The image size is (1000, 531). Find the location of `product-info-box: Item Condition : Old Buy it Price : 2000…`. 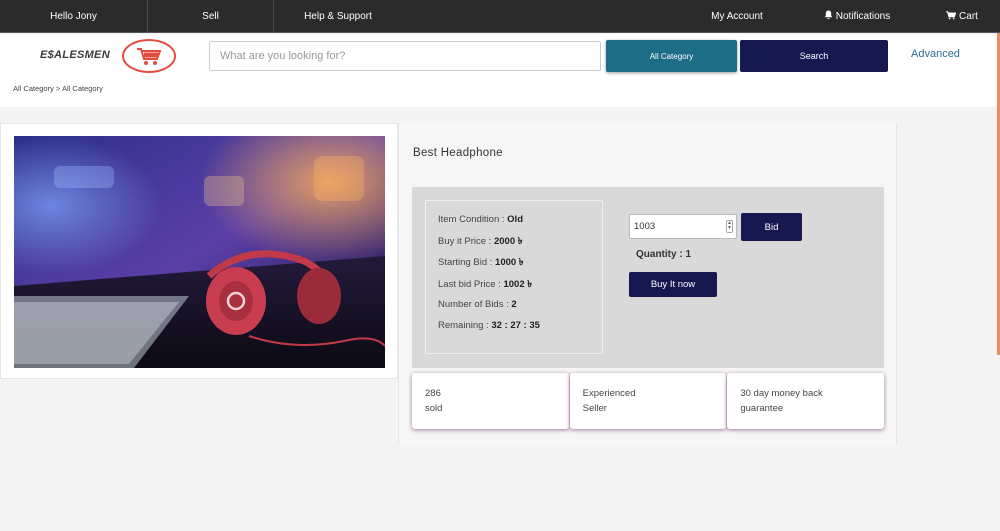

product-info-box: Item Condition : Old Buy it Price : 2000… is located at coordinates (514, 277).